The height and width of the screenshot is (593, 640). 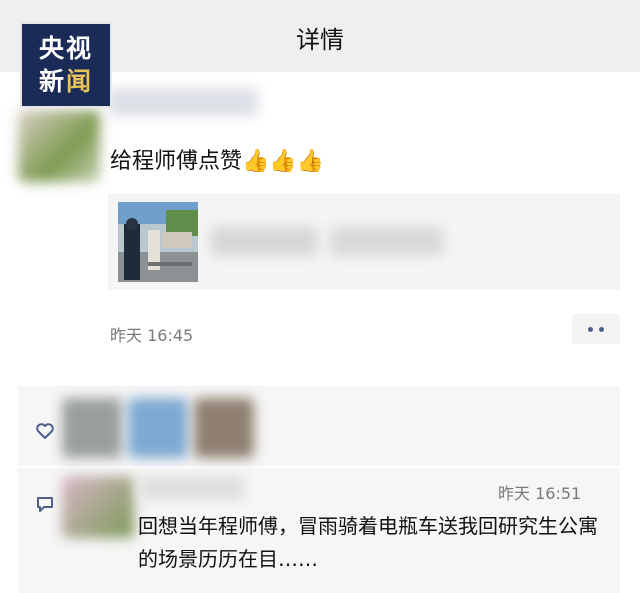 I want to click on commenter-avatar, so click(x=98, y=507).